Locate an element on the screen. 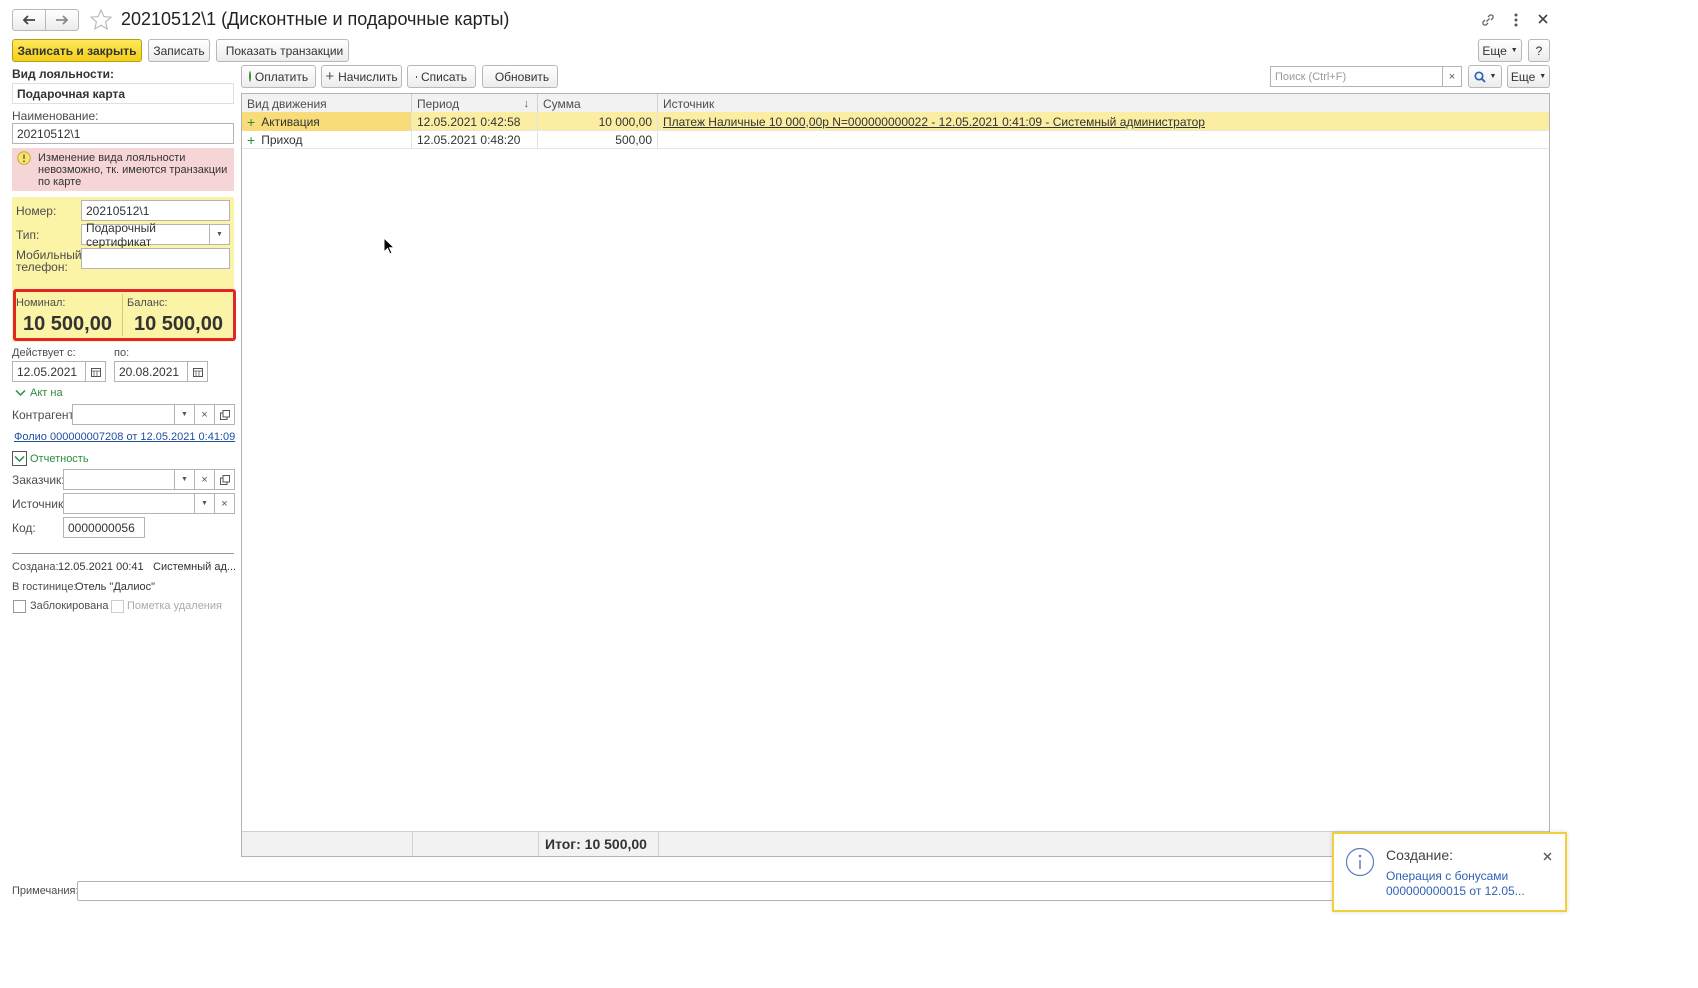 The image size is (1698, 988). customer-open-button is located at coordinates (224, 479).